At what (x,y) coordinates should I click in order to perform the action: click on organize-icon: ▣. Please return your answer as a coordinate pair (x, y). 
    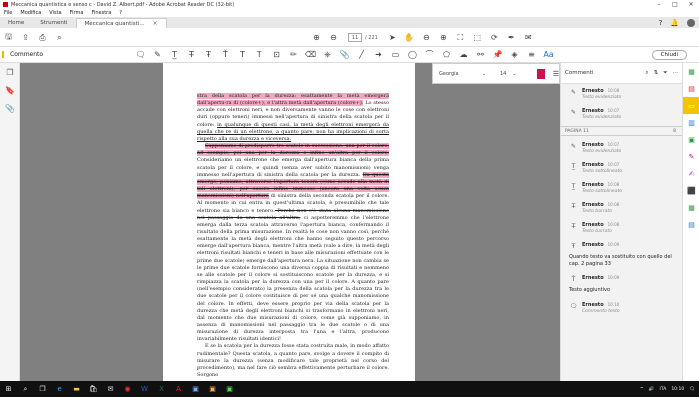
    Looking at the image, I should click on (691, 139).